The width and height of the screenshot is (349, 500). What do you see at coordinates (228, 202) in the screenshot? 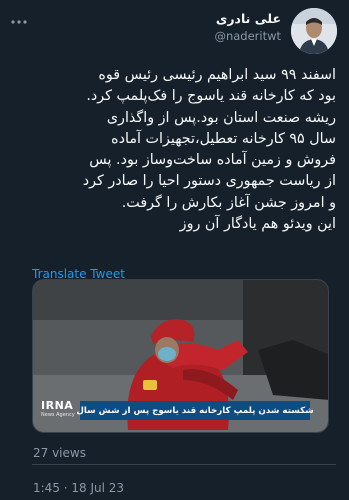
I see `tweet-text-line: و امروز جشن آغاز بکارش را گرفت.` at bounding box center [228, 202].